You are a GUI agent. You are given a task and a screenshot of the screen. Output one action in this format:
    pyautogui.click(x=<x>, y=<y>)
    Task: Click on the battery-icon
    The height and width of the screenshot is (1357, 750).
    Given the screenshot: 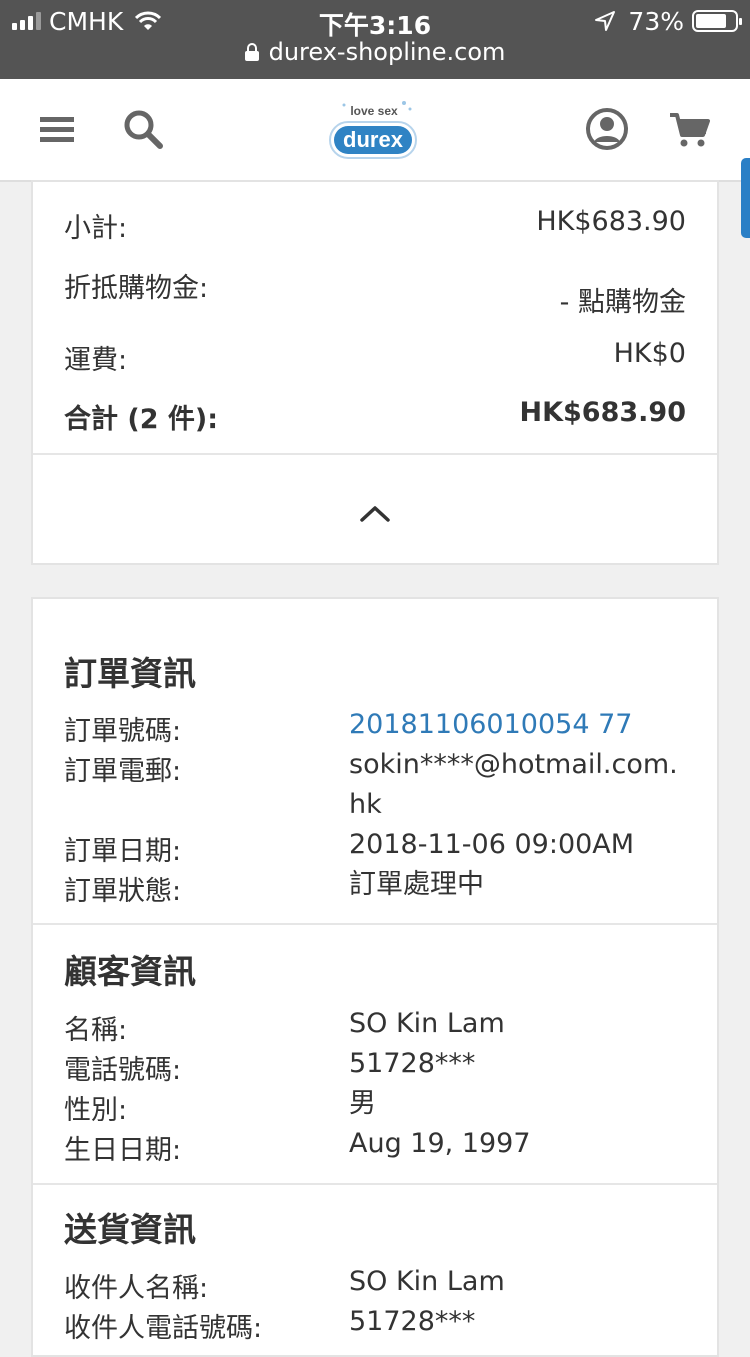 What is the action you would take?
    pyautogui.click(x=717, y=21)
    